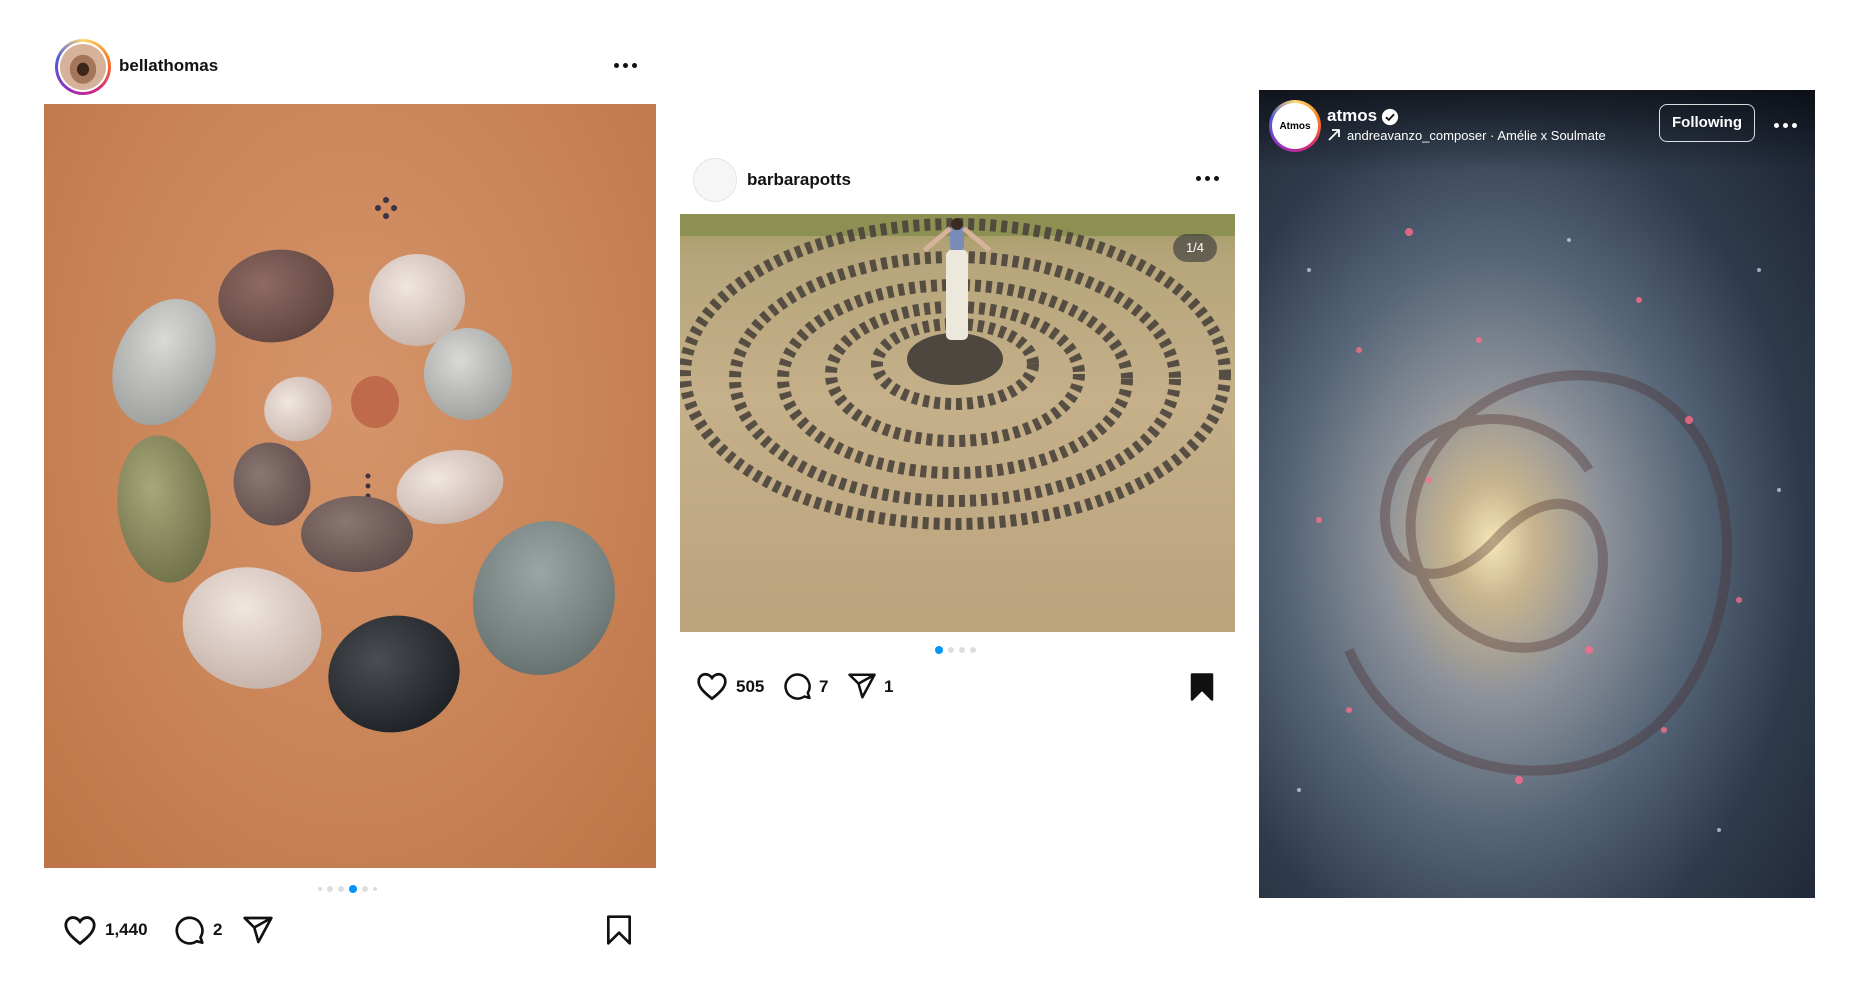 This screenshot has width=1864, height=986. I want to click on labyrinth-illustration, so click(957, 372).